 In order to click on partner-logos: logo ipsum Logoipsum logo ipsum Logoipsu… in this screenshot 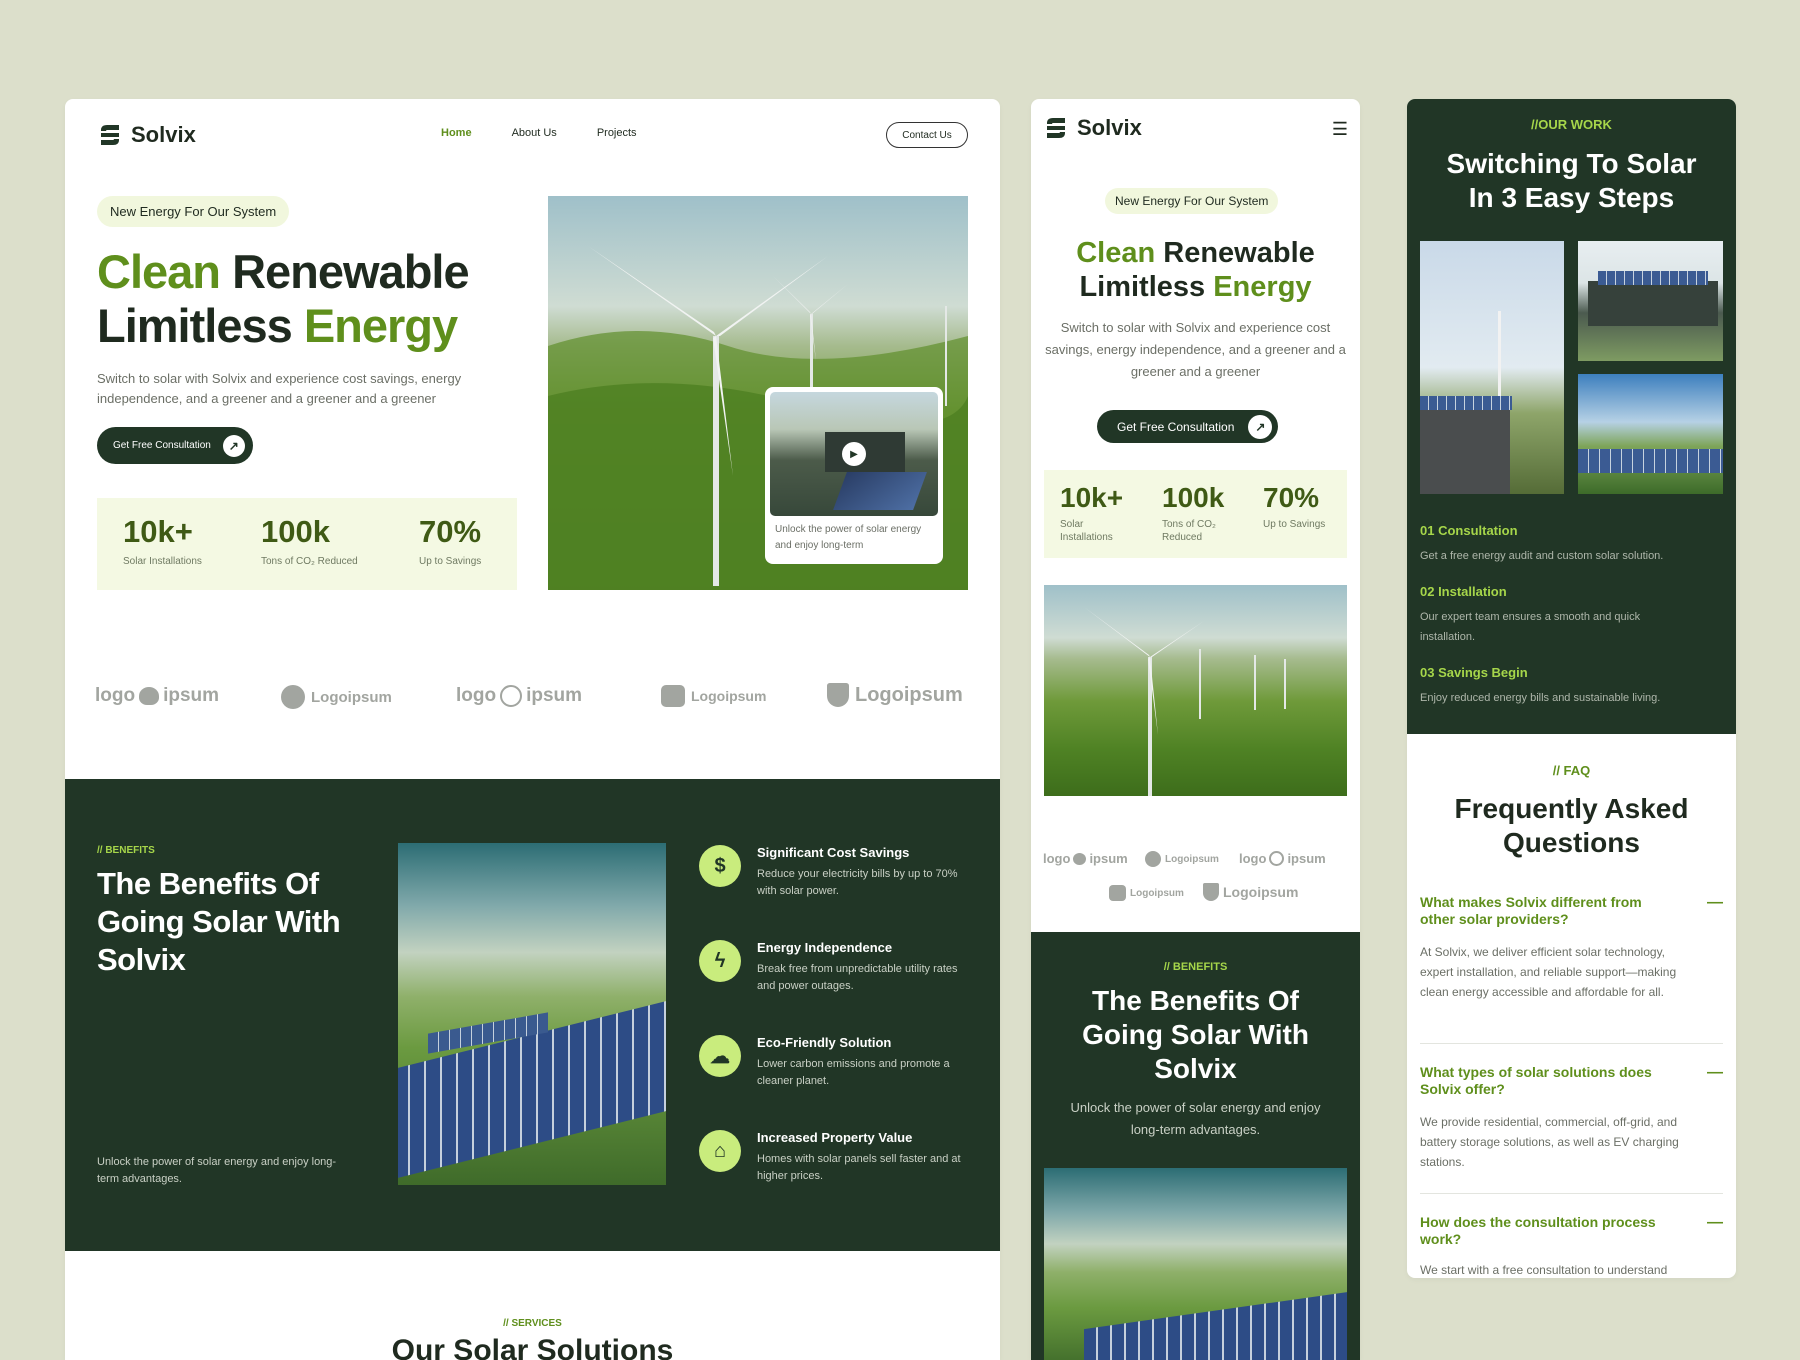, I will do `click(535, 696)`.